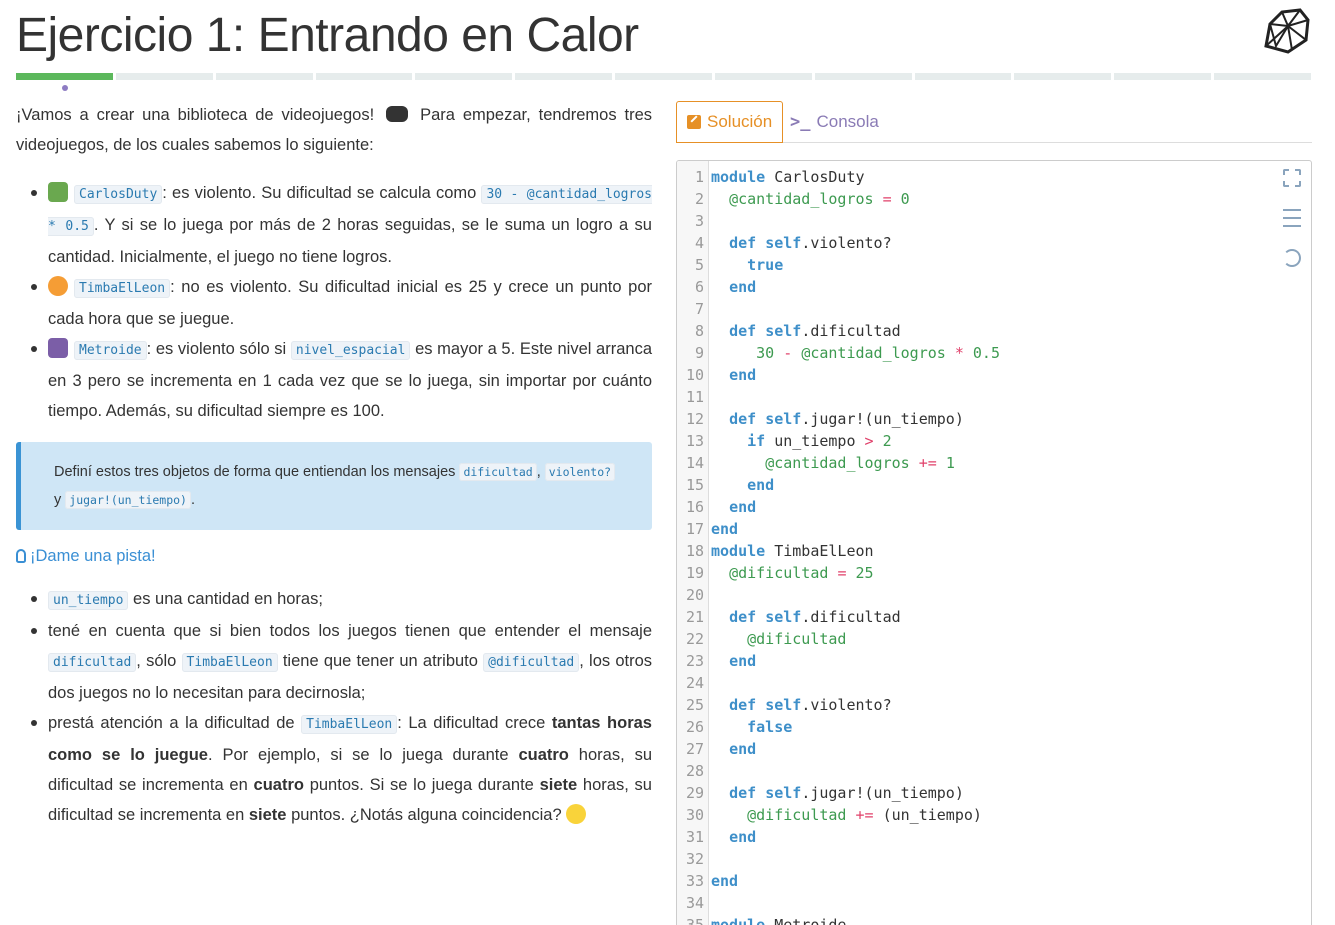 The width and height of the screenshot is (1335, 925). What do you see at coordinates (721, 375) in the screenshot?
I see `code-line: 10 end` at bounding box center [721, 375].